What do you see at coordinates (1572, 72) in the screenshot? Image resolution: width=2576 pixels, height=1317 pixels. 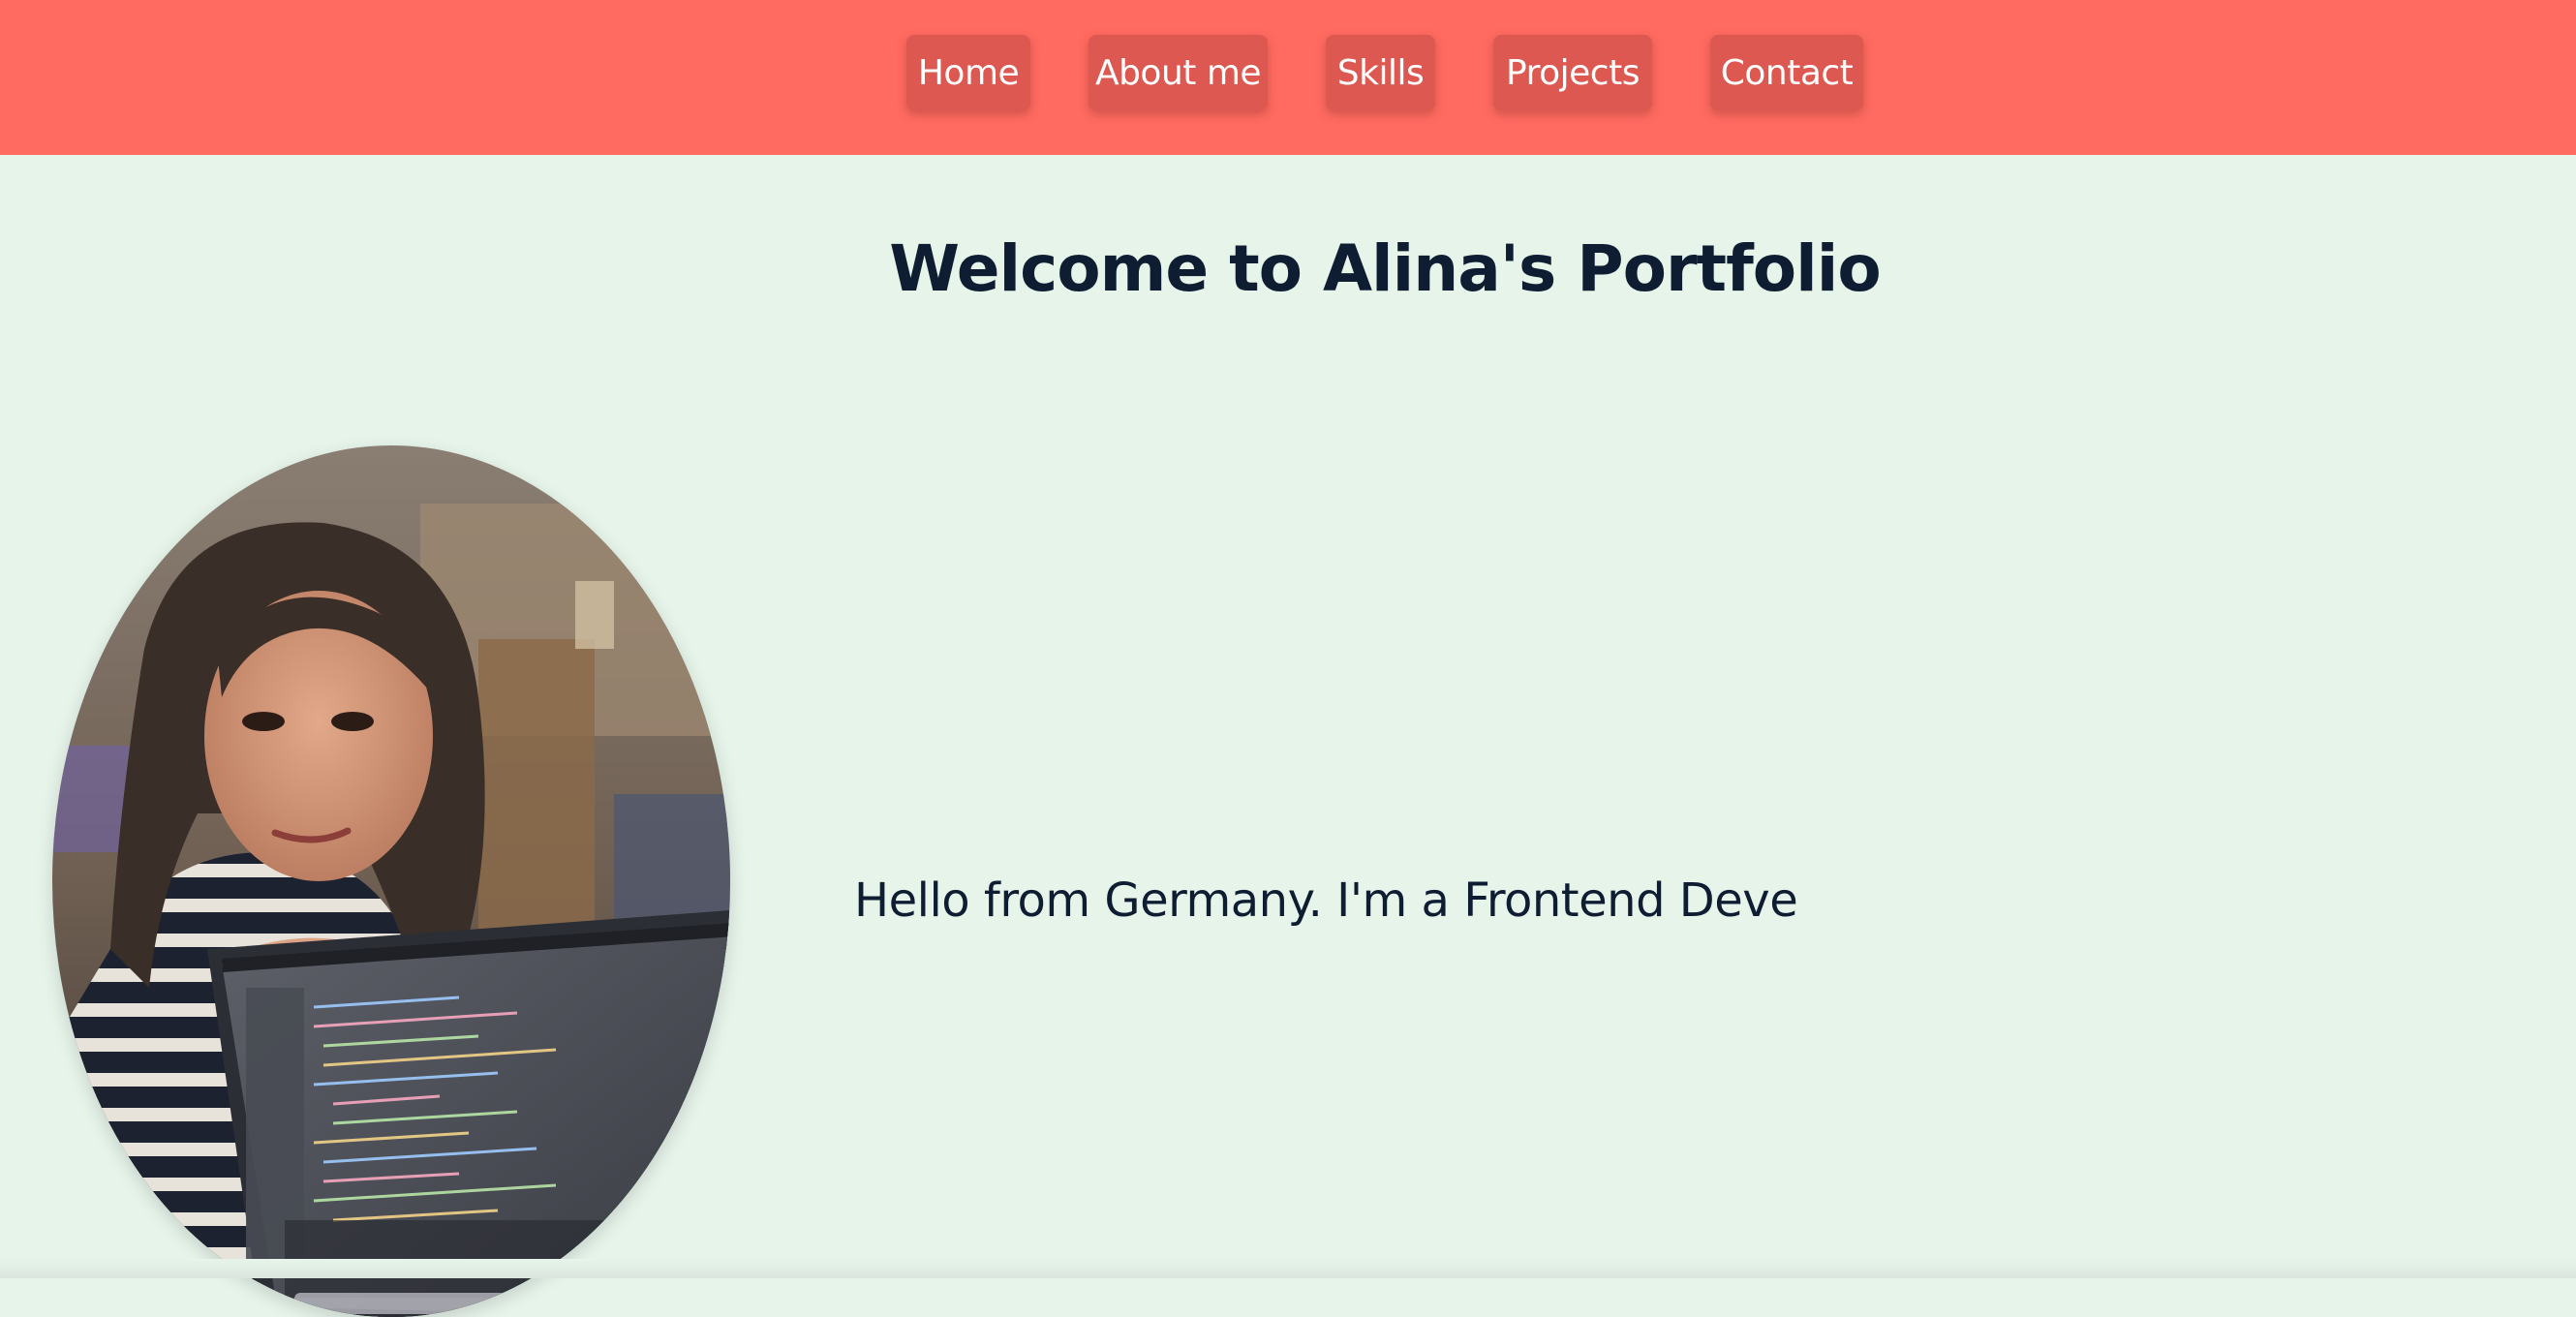 I see `nav-projects-button: Projects` at bounding box center [1572, 72].